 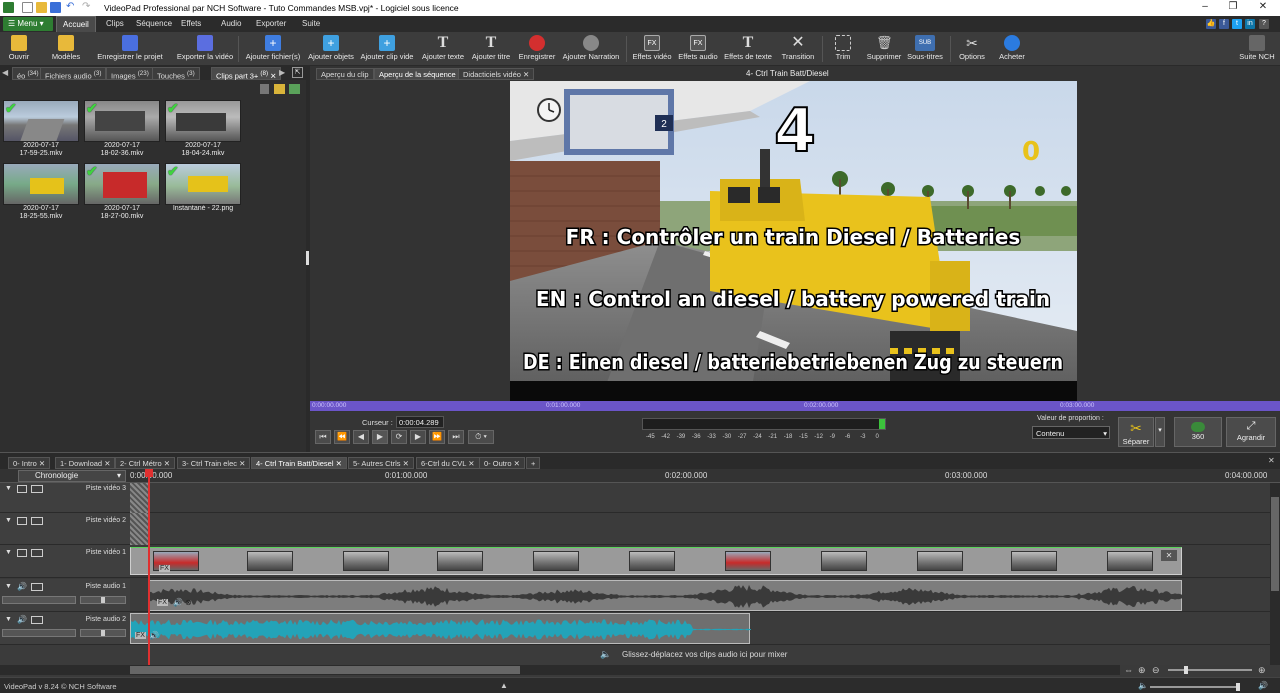 I want to click on trim-button: Trim, so click(x=843, y=49).